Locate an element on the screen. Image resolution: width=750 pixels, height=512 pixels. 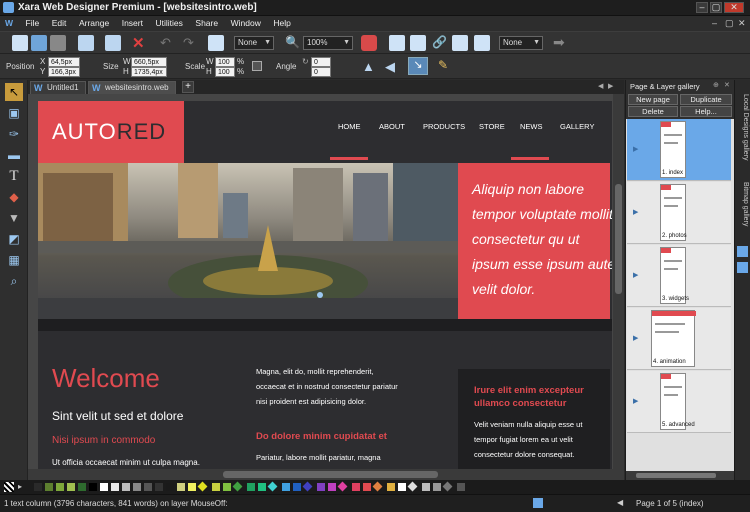
link-icon: 🔗 is located at coordinates (439, 42).